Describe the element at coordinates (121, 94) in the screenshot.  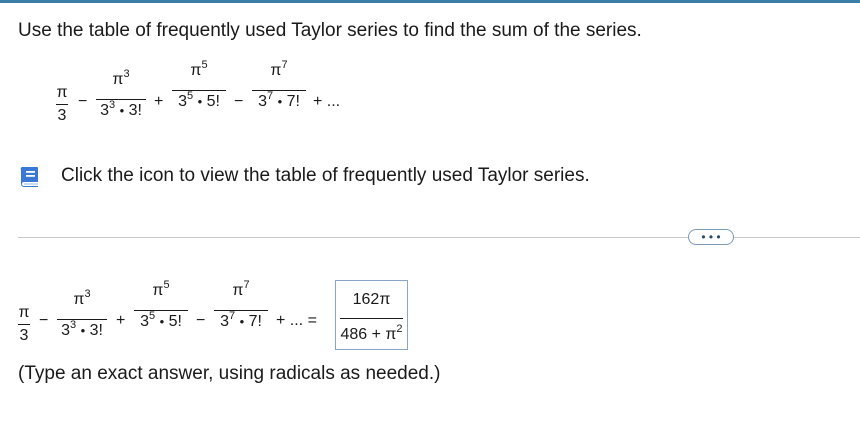
I see `term-2: π3 33 • 3!` at that location.